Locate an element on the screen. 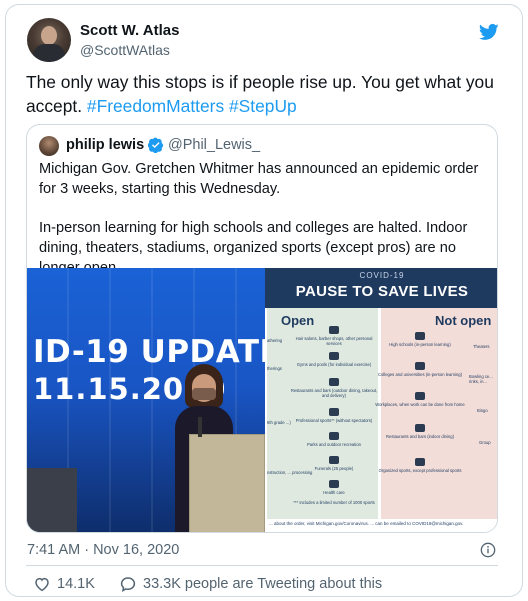  closed-label: Not open is located at coordinates (463, 320).